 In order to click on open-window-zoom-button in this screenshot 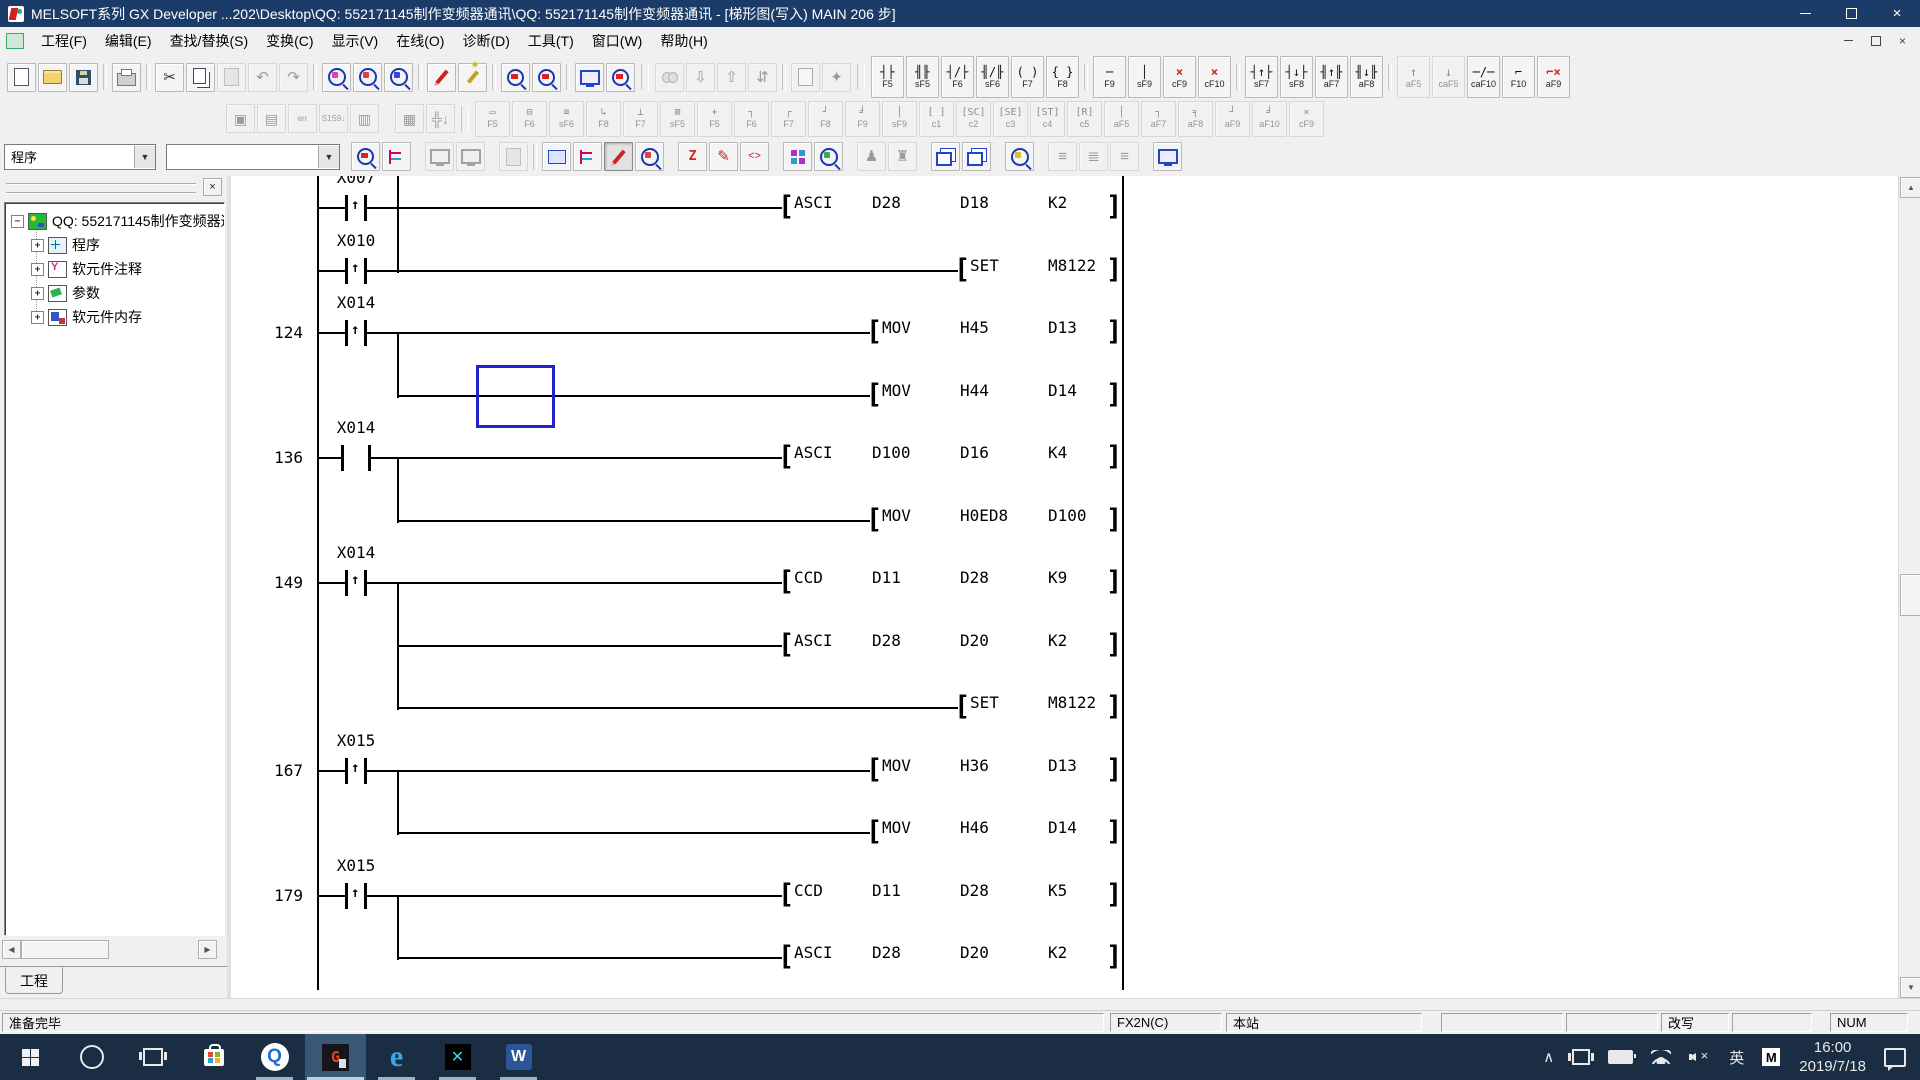, I will do `click(365, 156)`.